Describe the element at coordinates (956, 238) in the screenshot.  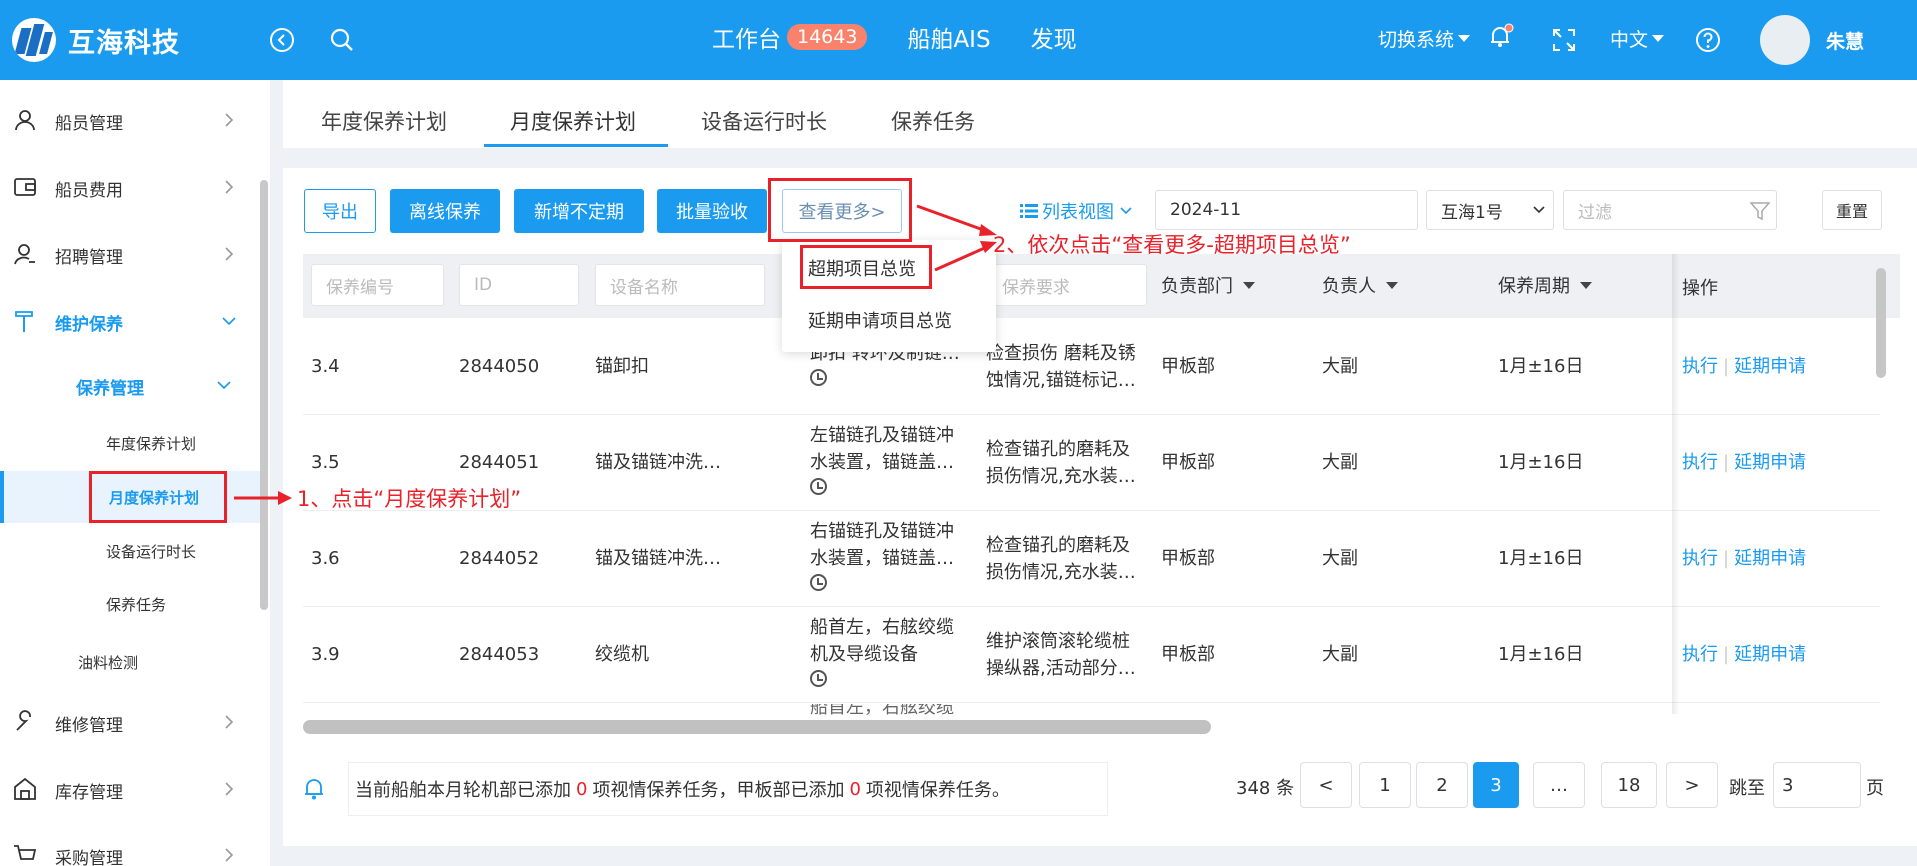
I see `annotation-arrows` at that location.